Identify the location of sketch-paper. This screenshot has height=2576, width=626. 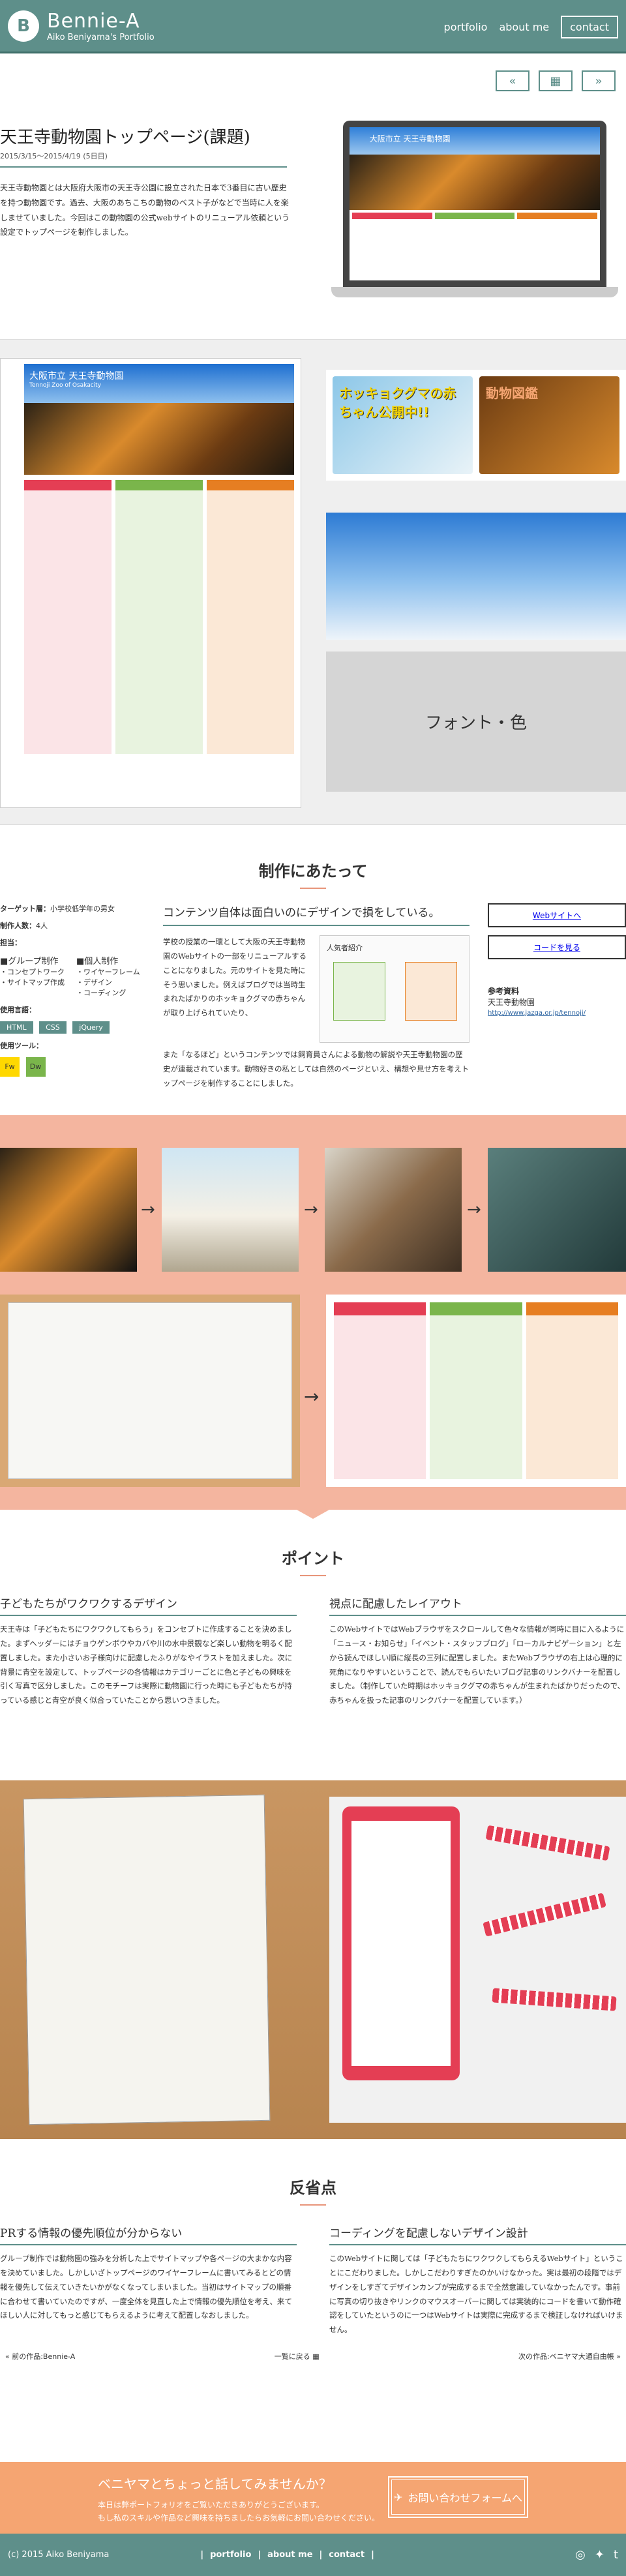
(150, 1390).